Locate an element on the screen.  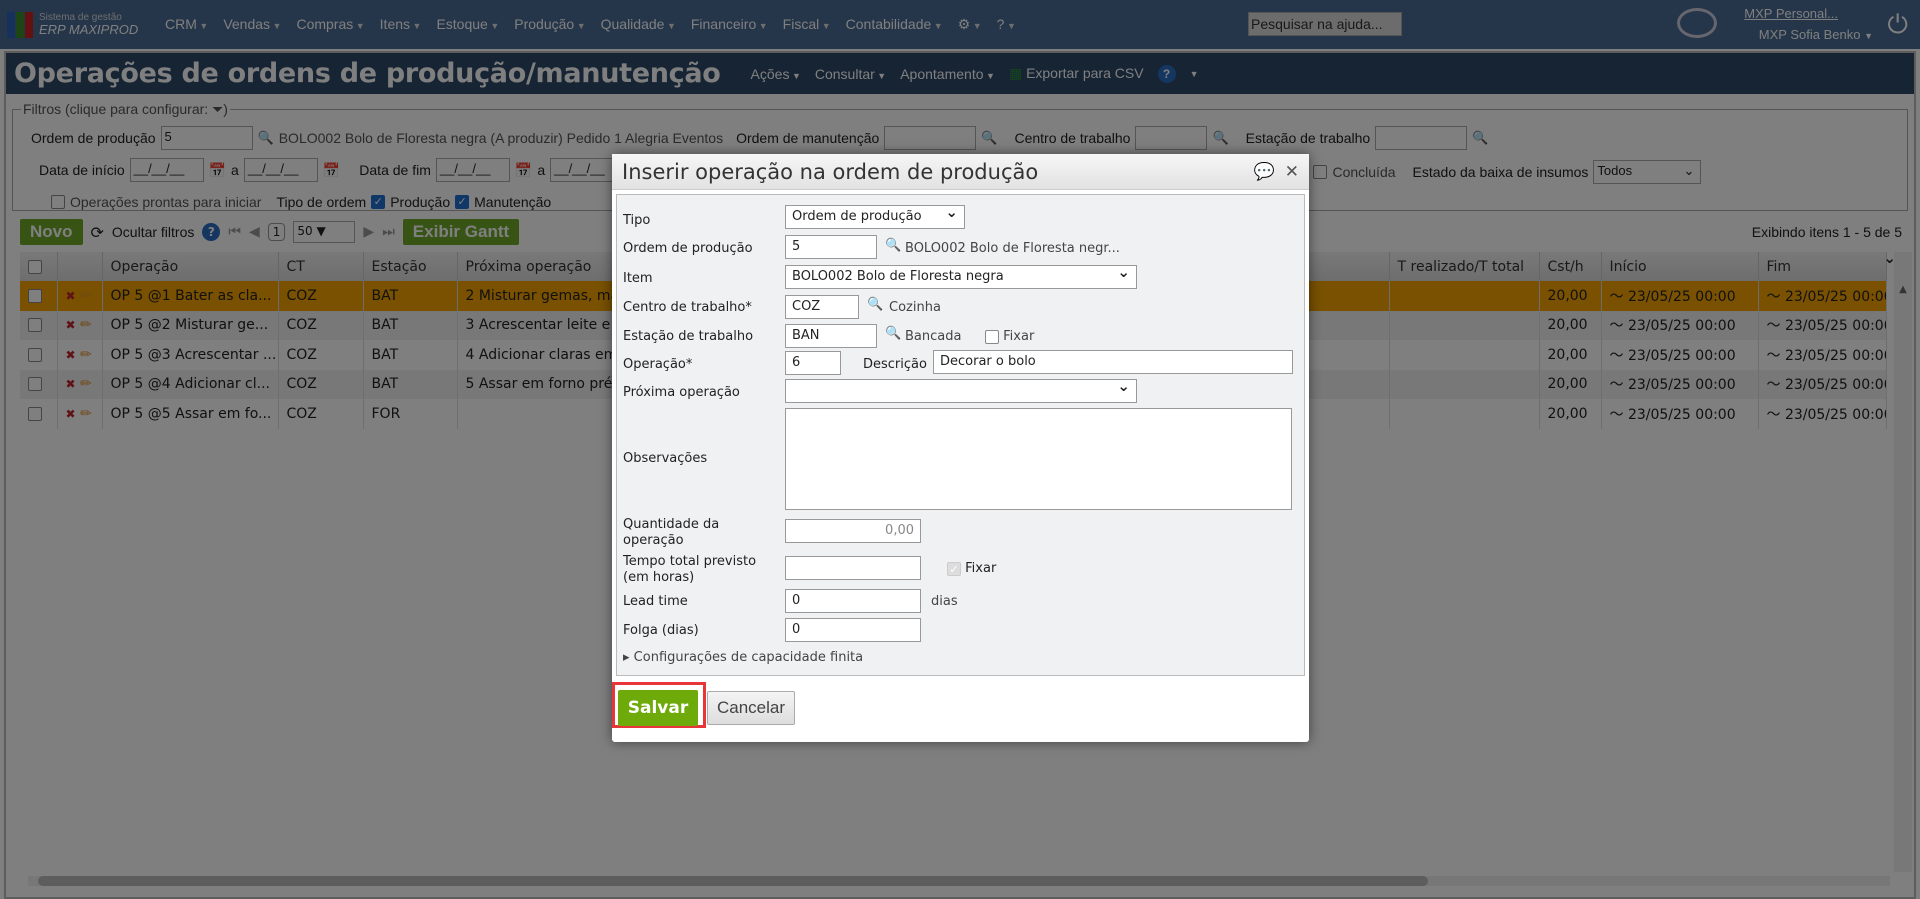
quantidade-input: 0,00 is located at coordinates (853, 531).